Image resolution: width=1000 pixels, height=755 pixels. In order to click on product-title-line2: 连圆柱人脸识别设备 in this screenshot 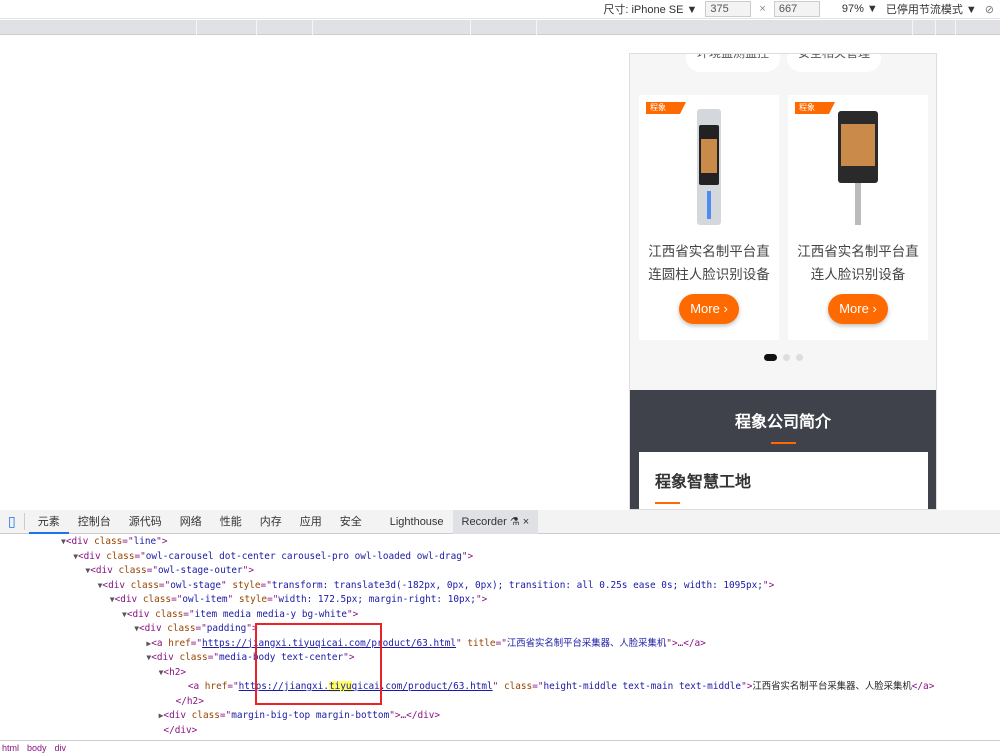, I will do `click(709, 274)`.